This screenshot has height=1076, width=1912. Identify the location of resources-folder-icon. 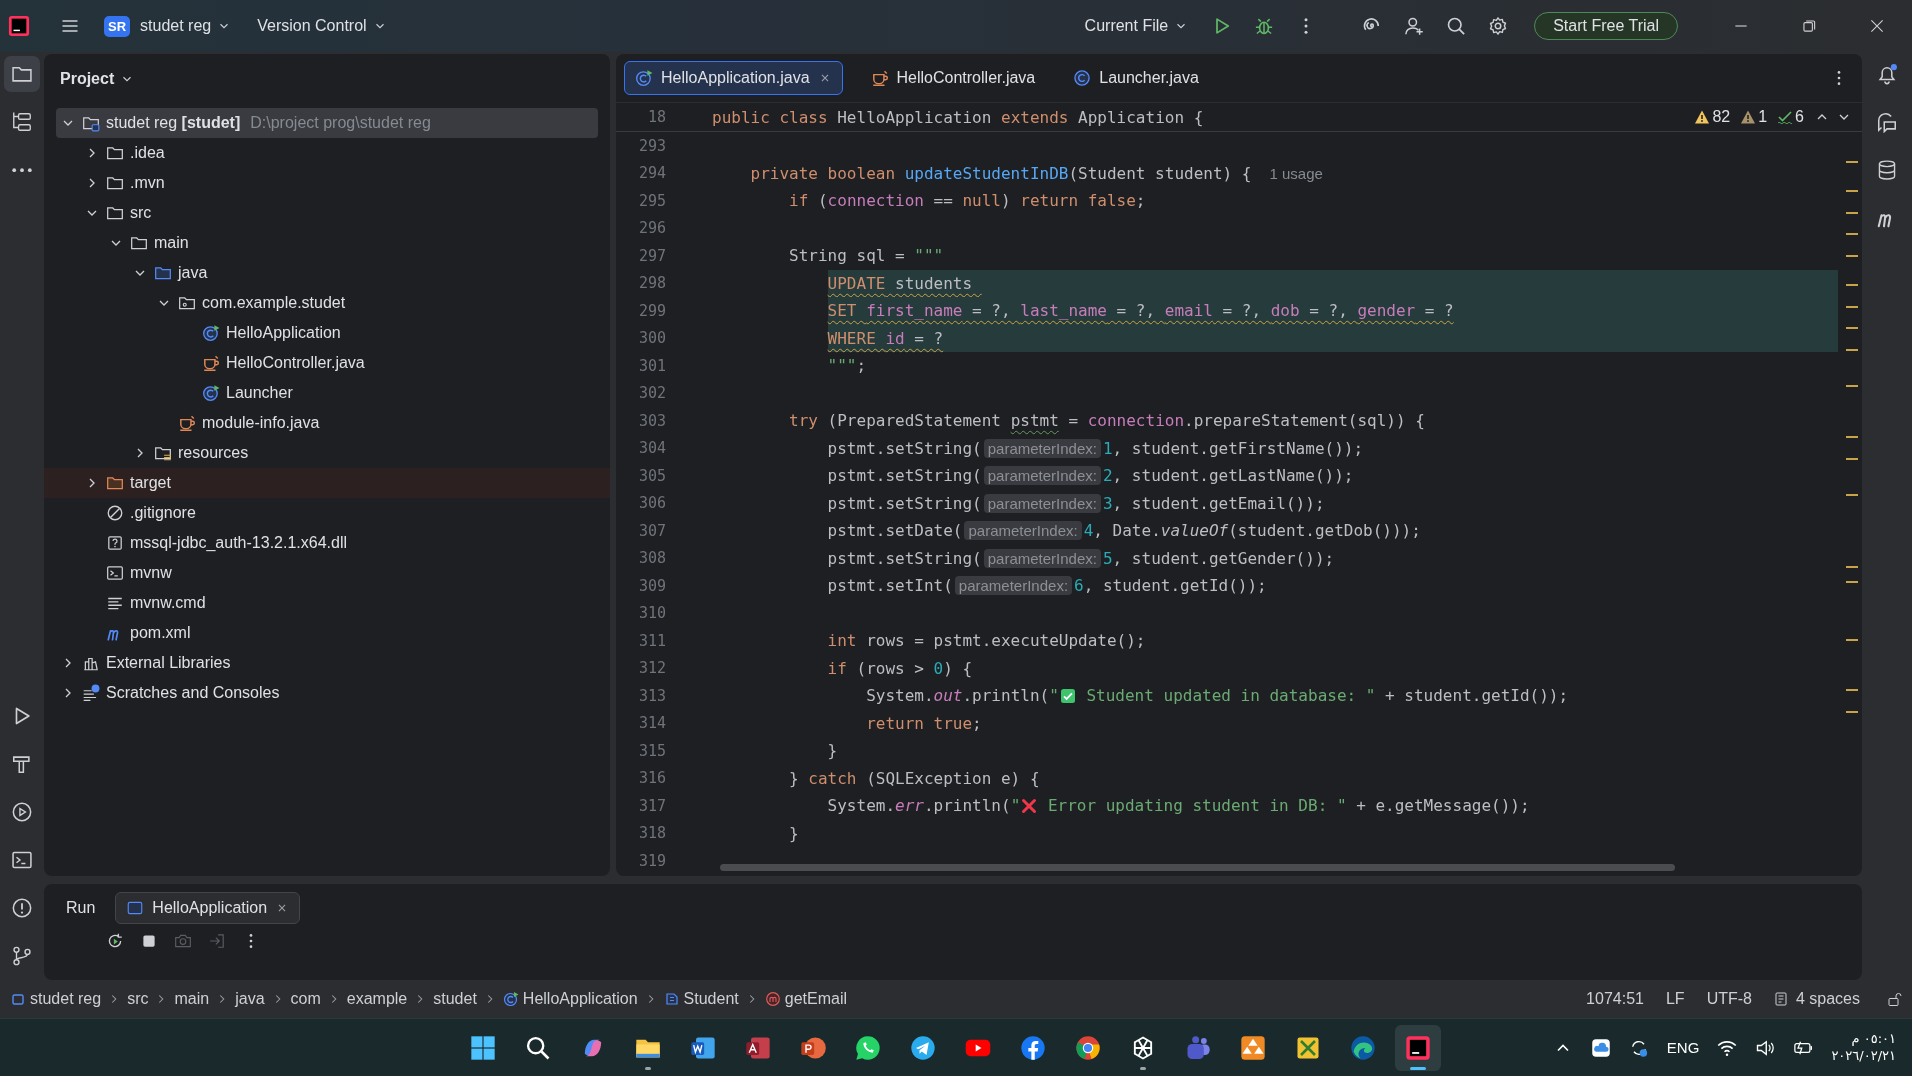
(163, 453).